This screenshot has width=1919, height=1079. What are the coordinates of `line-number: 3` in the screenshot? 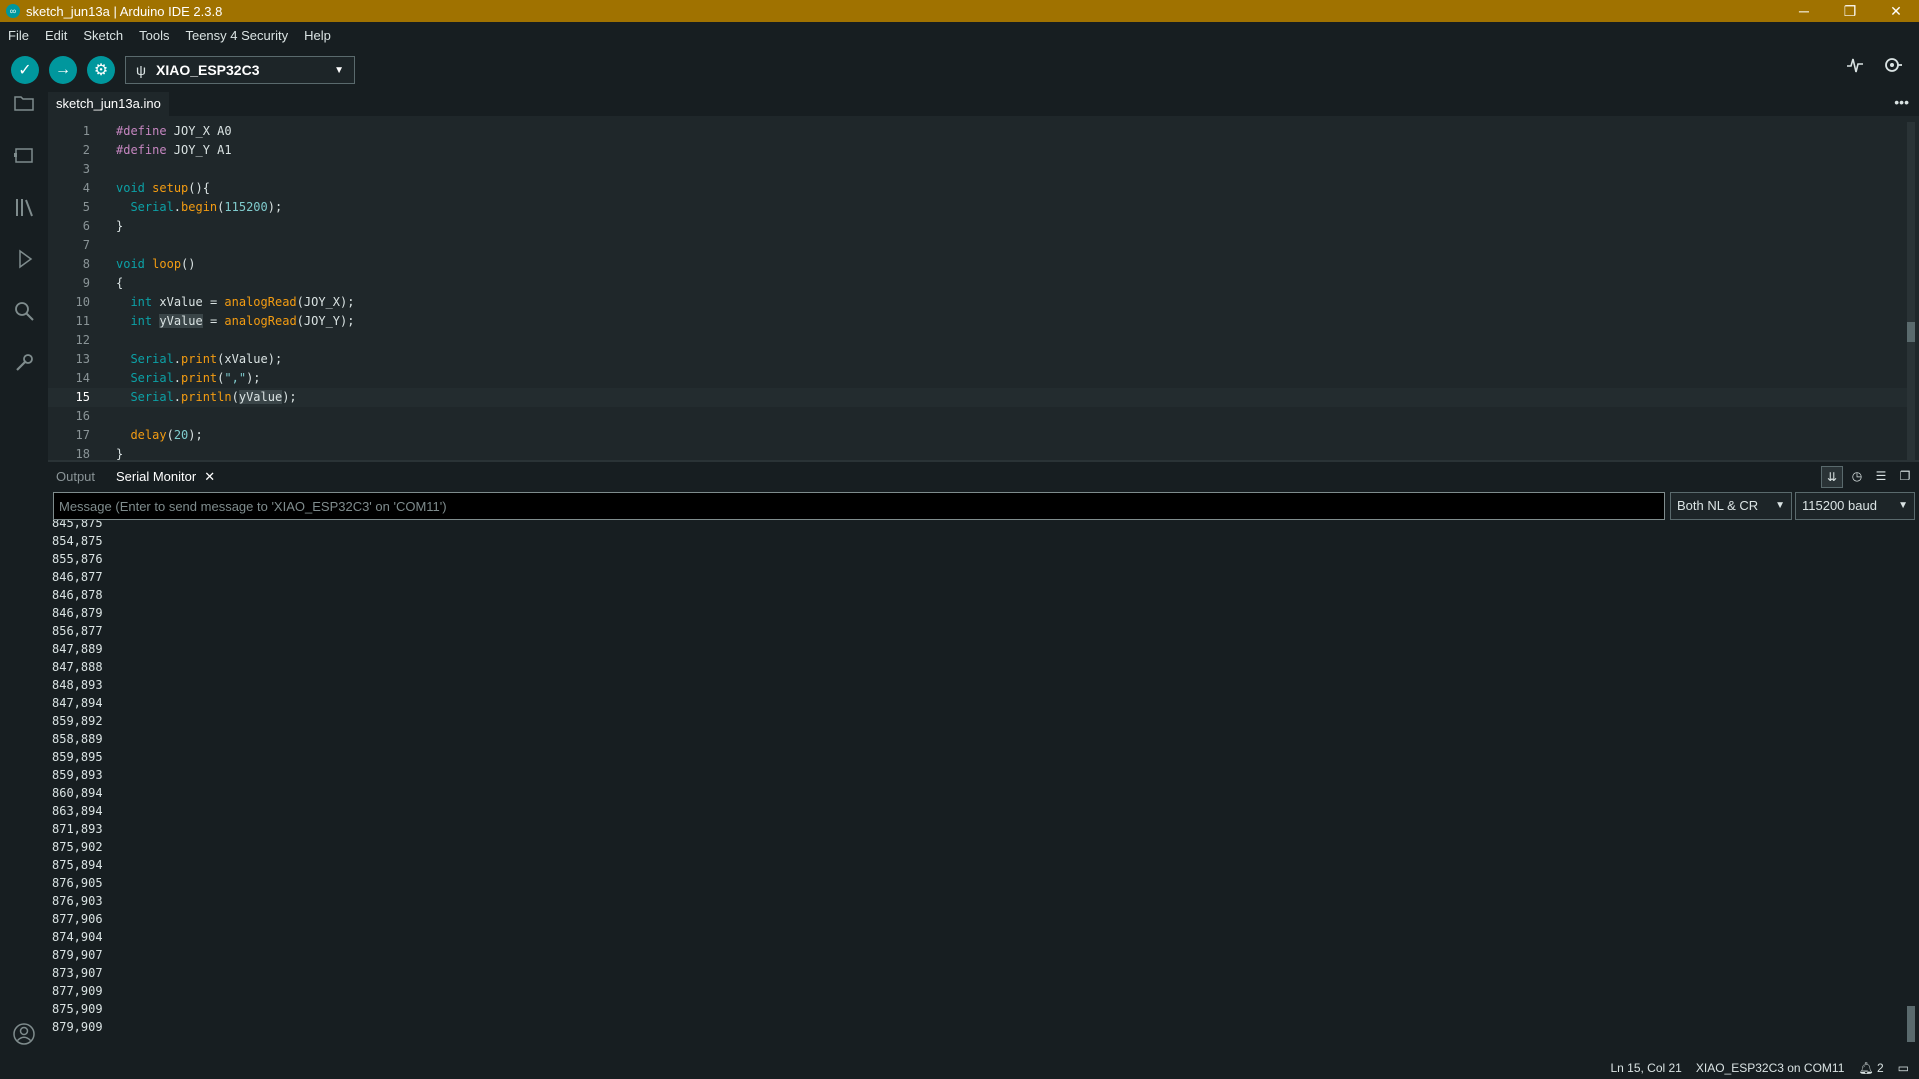 It's located at (86, 169).